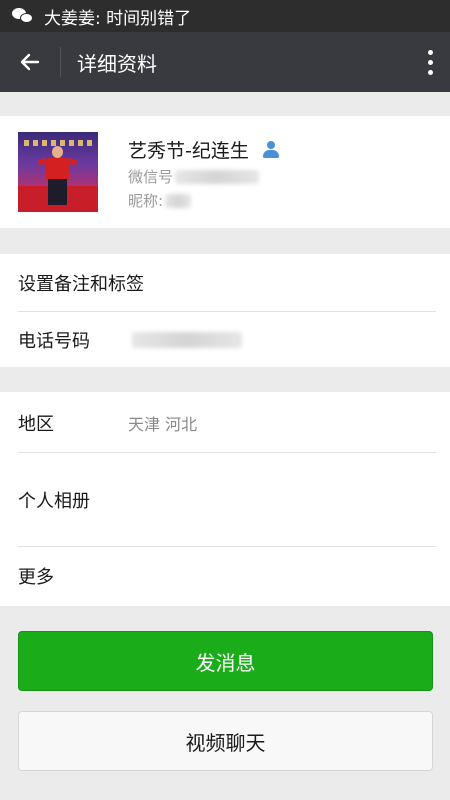  I want to click on avatar, so click(58, 172).